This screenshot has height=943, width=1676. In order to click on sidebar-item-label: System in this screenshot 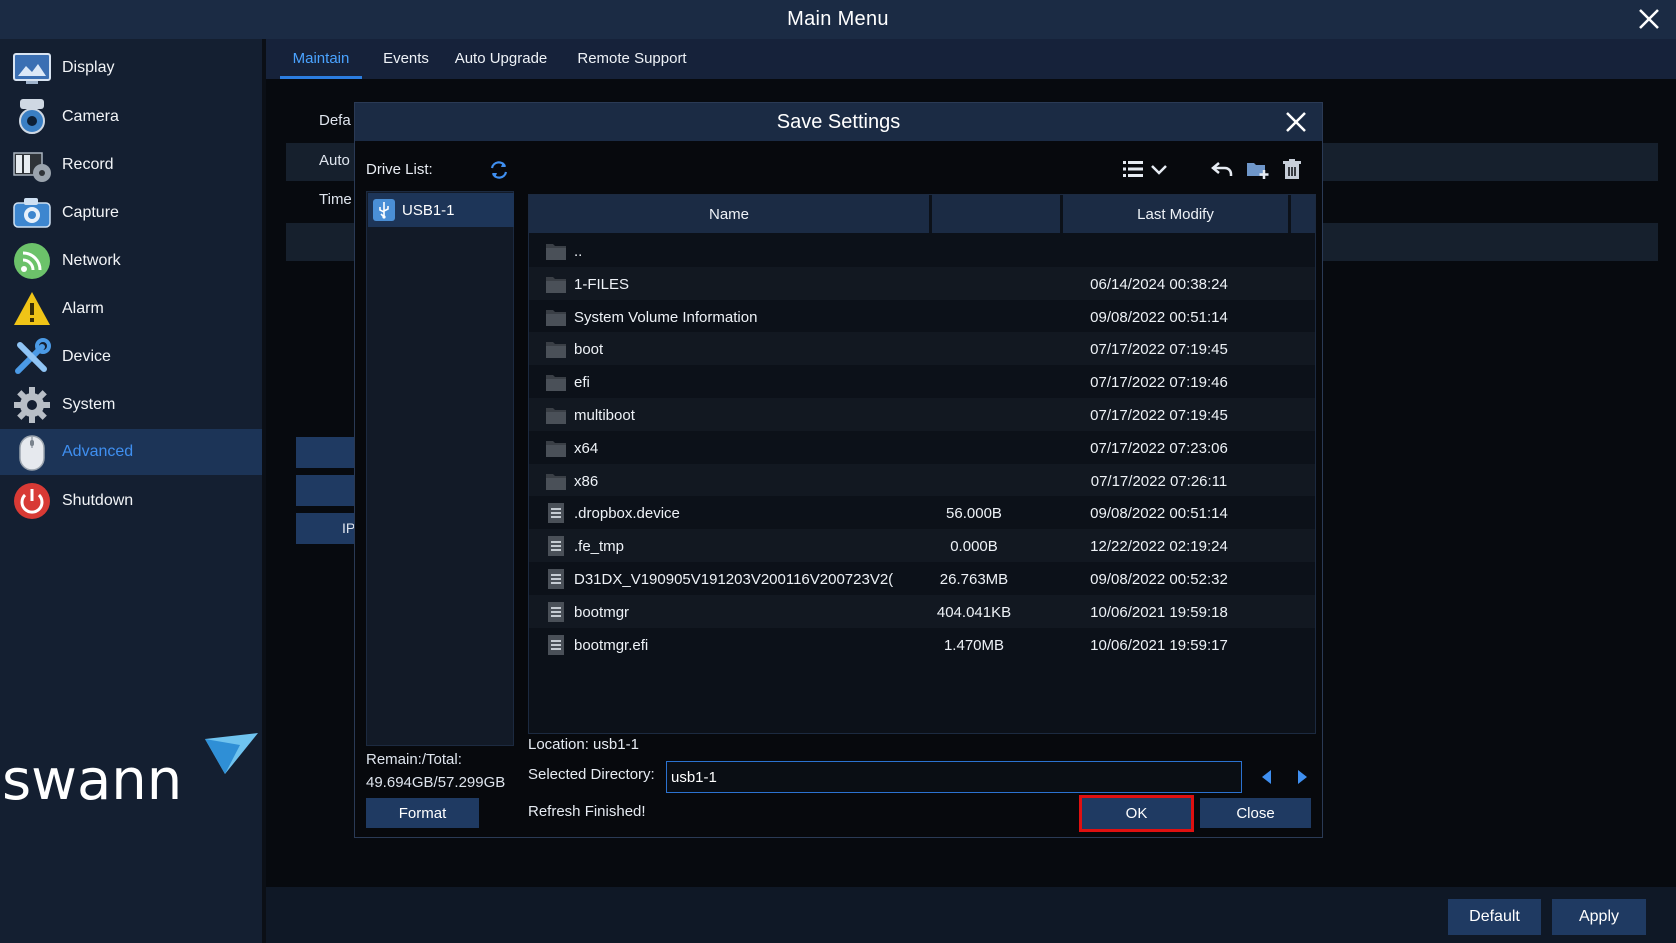, I will do `click(89, 404)`.